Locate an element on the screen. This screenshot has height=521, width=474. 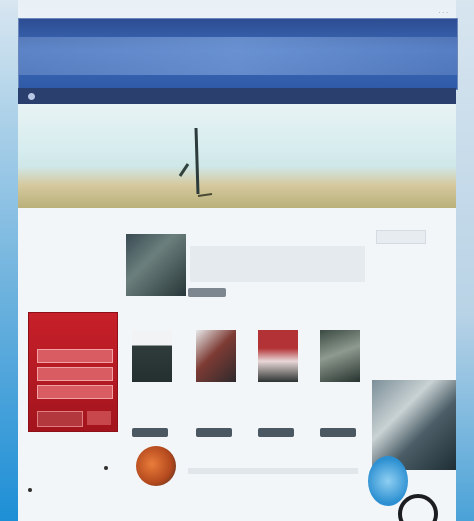
promo-submit-button is located at coordinates (60, 419).